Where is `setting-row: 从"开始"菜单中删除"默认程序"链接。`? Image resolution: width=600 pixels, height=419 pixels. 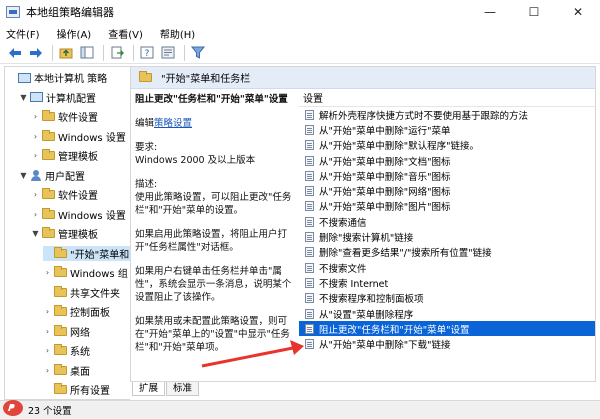 setting-row: 从"开始"菜单中删除"默认程序"链接。 is located at coordinates (447, 145).